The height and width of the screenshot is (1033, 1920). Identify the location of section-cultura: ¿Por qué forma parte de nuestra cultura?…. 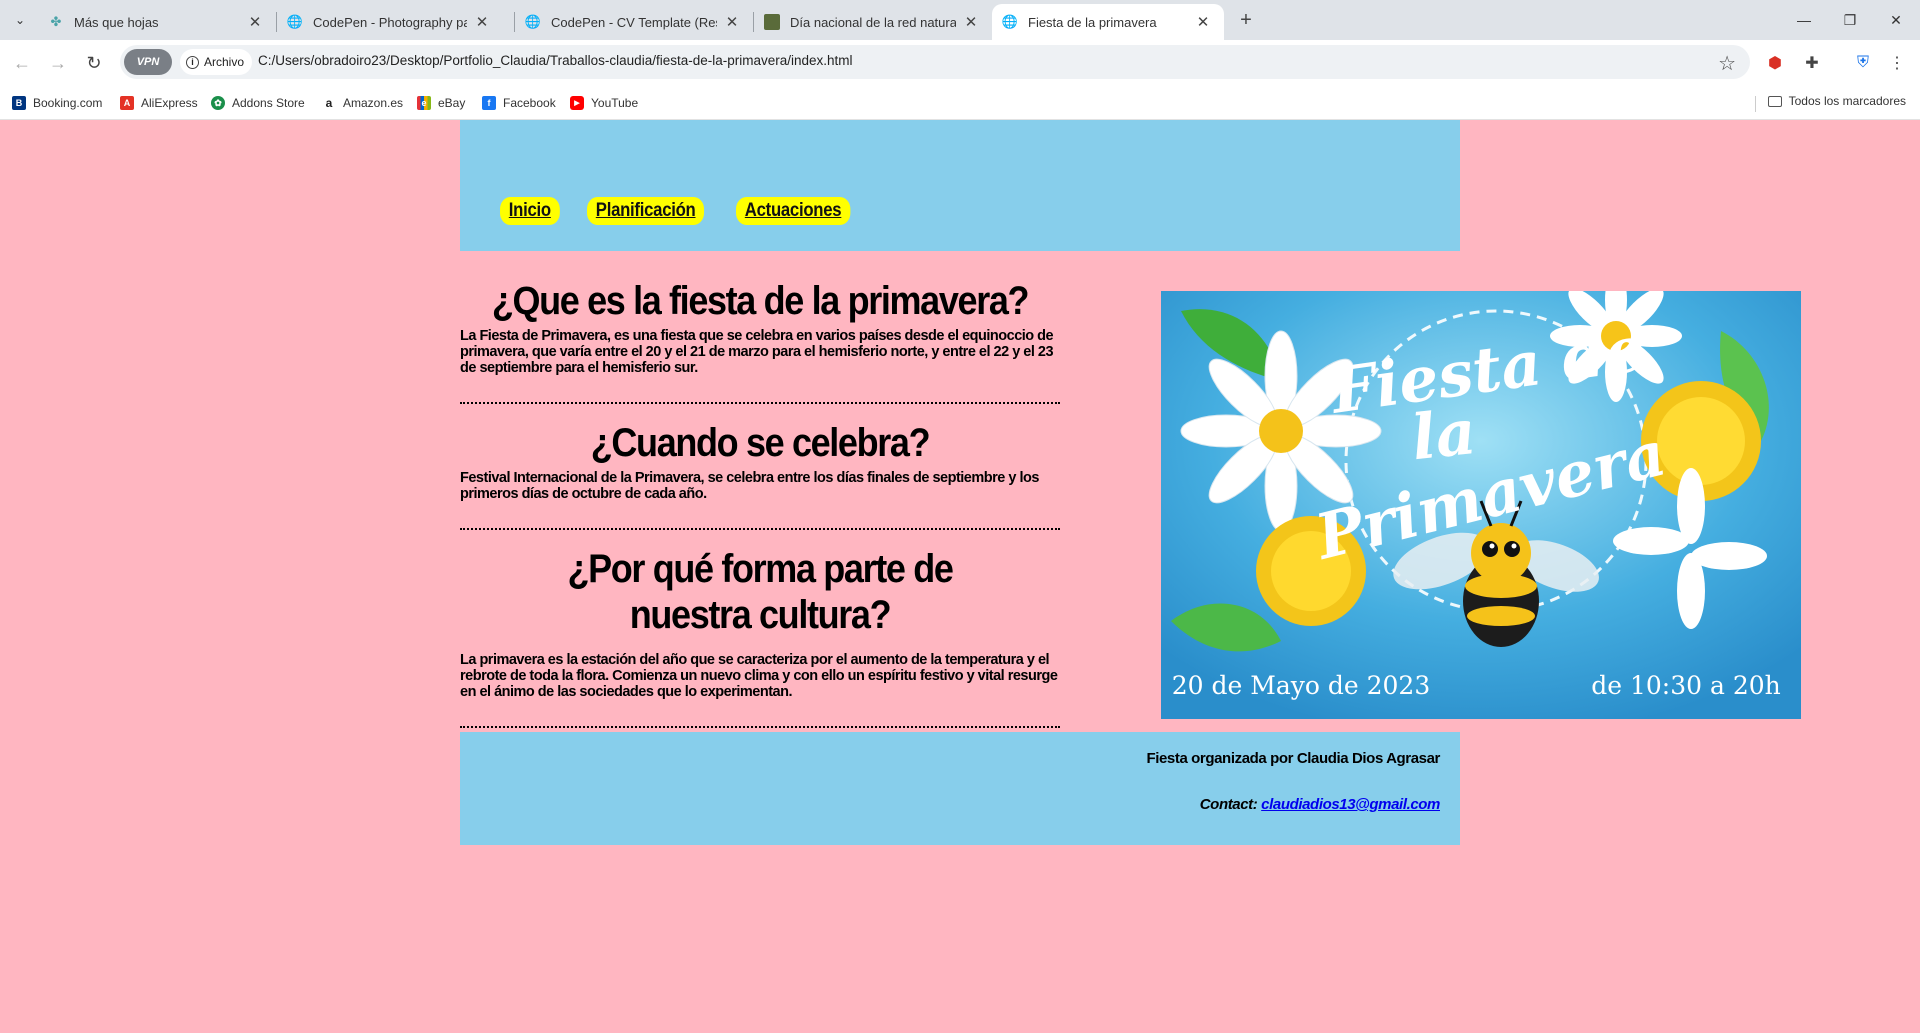
(760, 637).